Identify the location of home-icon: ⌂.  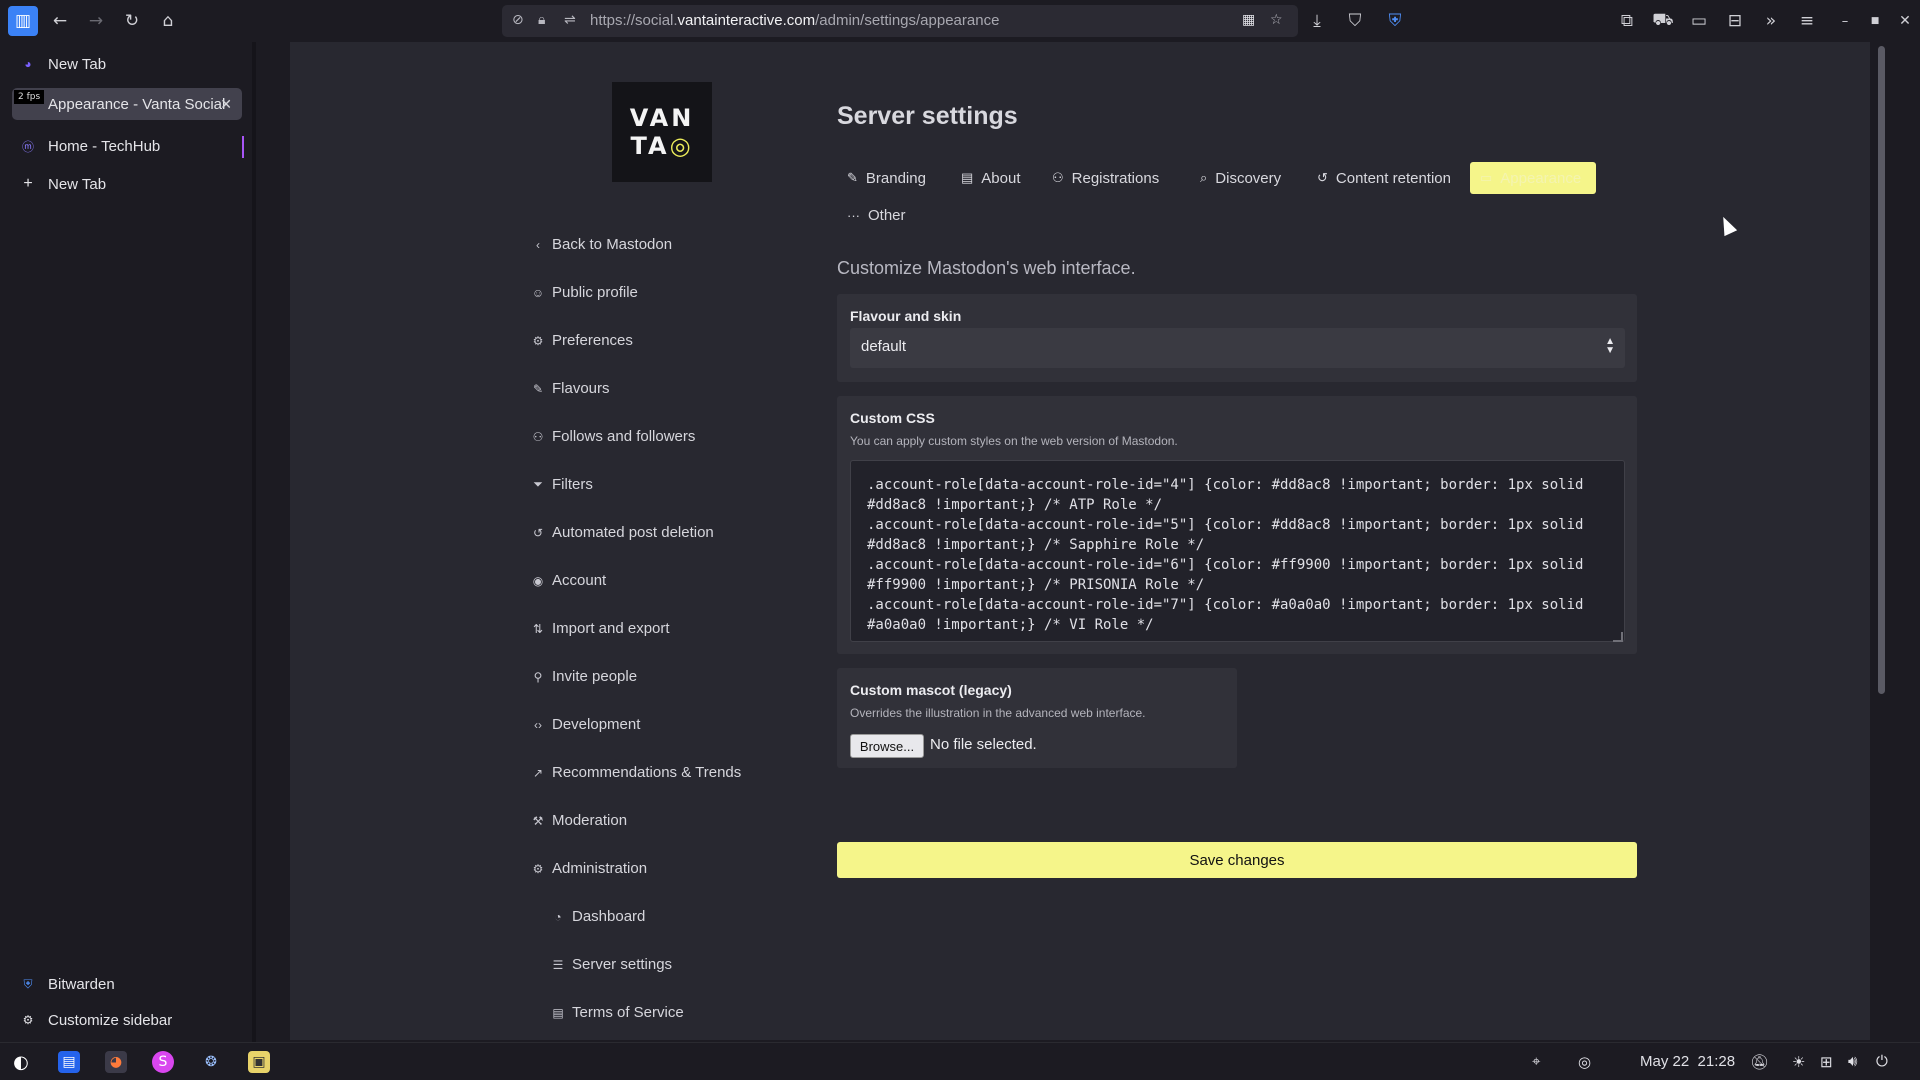
(168, 21).